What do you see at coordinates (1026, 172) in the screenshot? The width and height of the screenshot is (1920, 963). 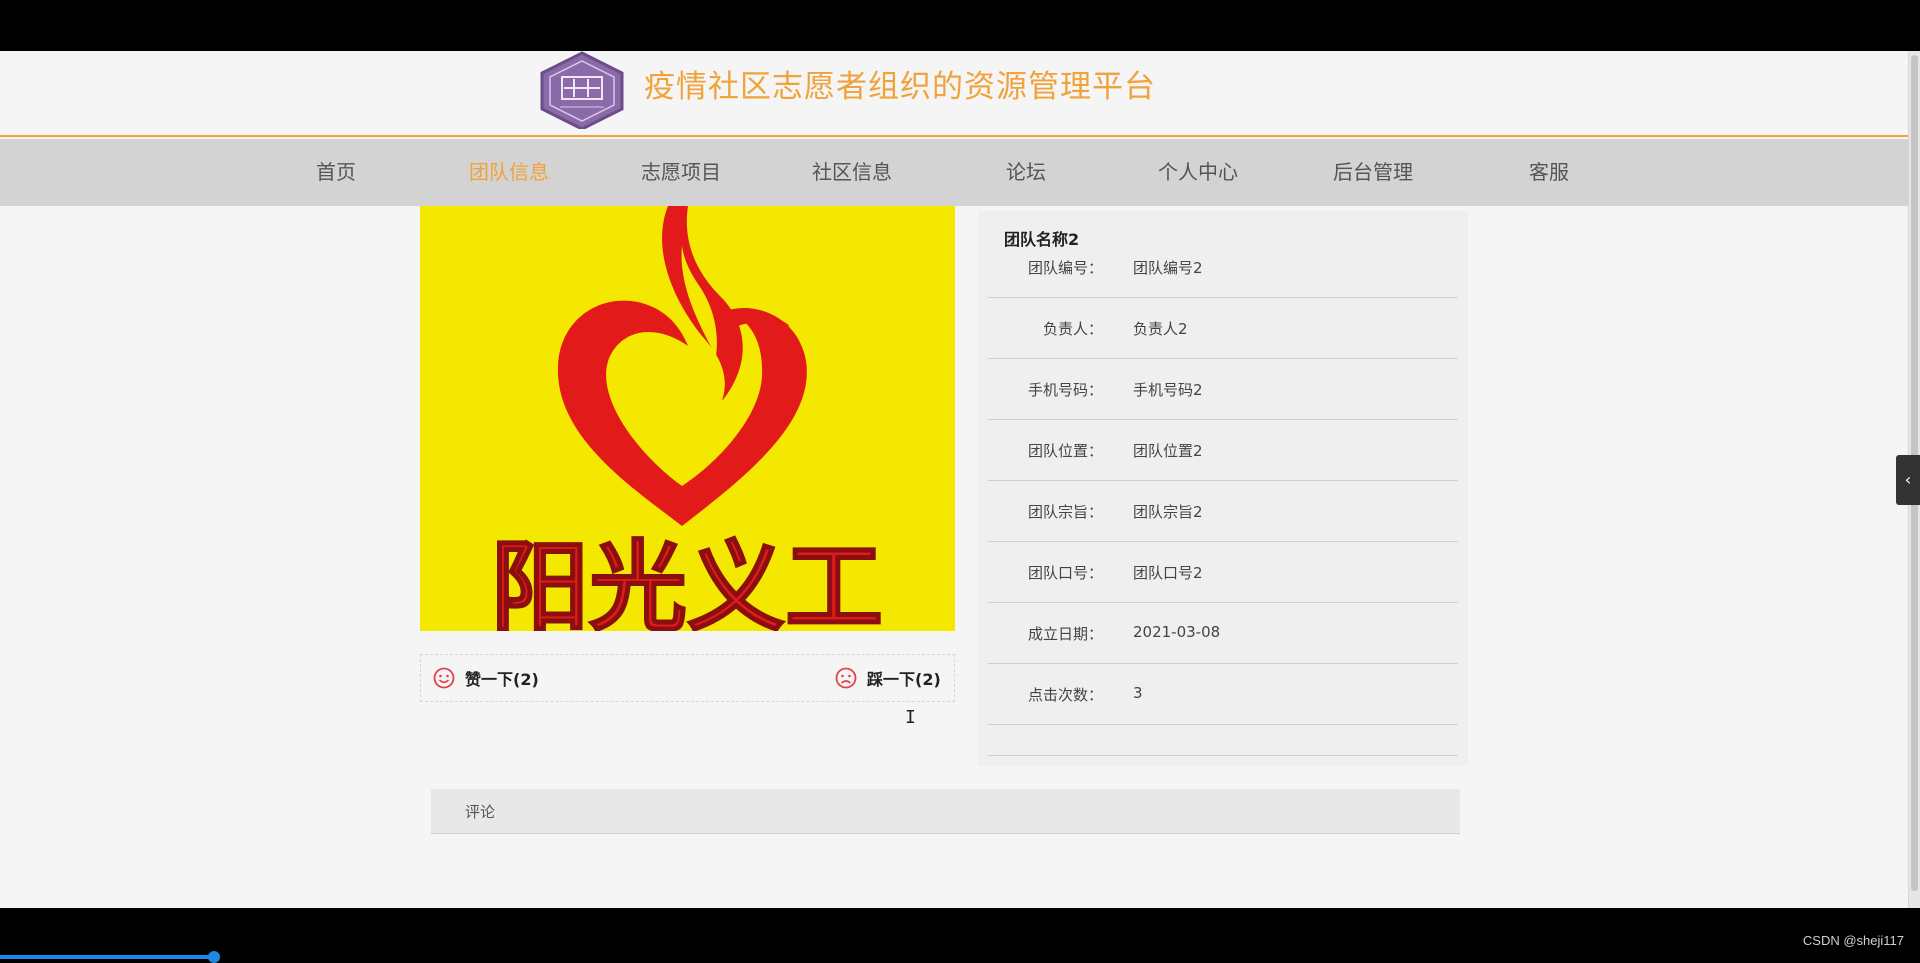 I see `nav-item-forum: 论坛` at bounding box center [1026, 172].